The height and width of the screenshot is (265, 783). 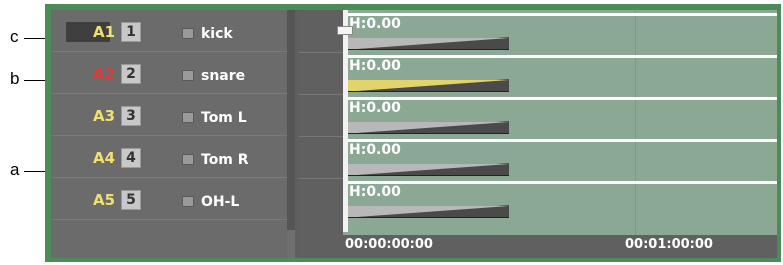 What do you see at coordinates (131, 158) in the screenshot?
I see `track-number-button: 4` at bounding box center [131, 158].